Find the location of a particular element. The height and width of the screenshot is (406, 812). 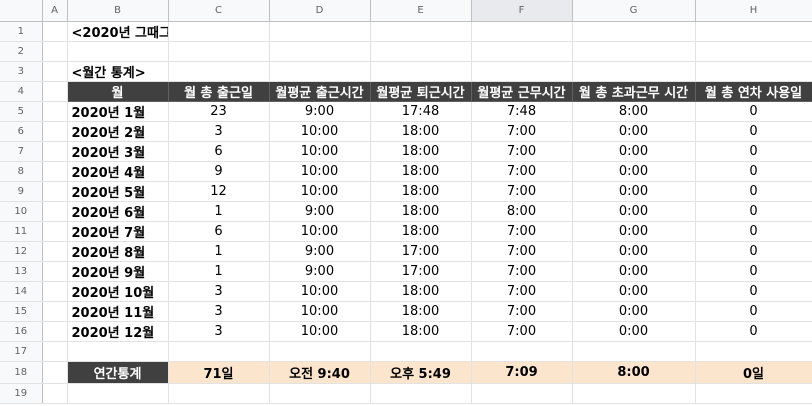

column-header: D is located at coordinates (320, 11).